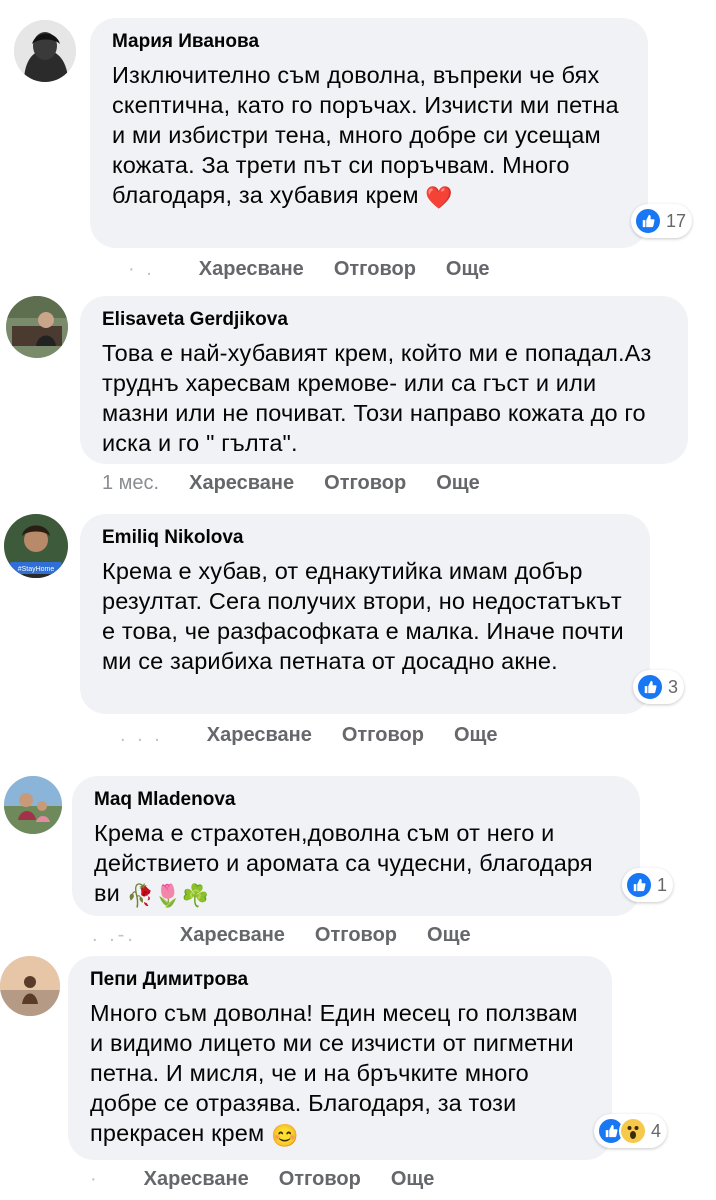 This screenshot has width=716, height=1200. I want to click on comment-author: Emiliq Nikolova, so click(366, 538).